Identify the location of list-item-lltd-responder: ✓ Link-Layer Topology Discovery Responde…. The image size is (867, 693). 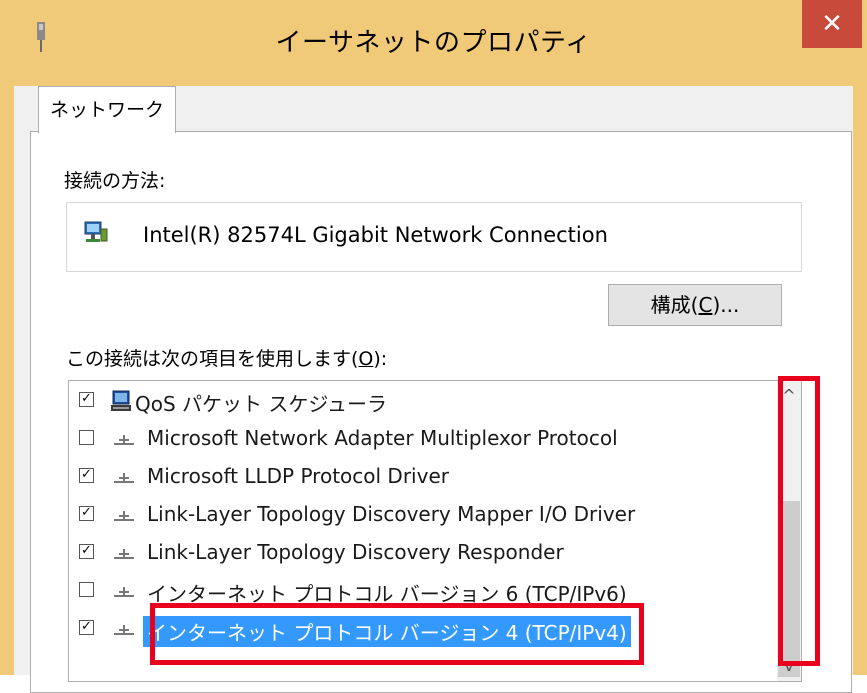
(423, 553).